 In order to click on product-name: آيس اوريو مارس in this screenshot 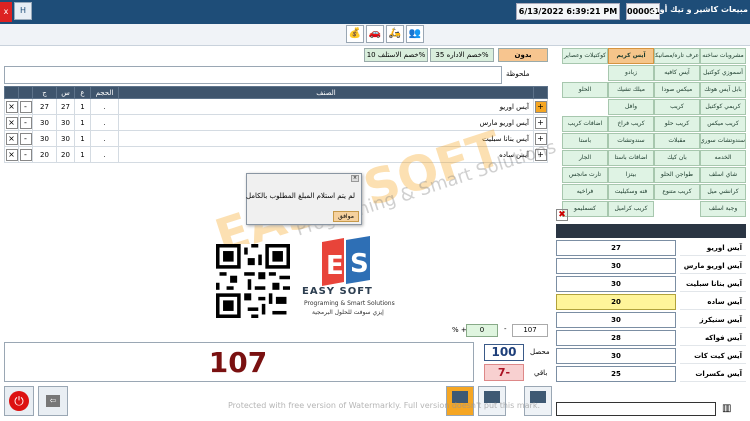, I will do `click(713, 266)`.